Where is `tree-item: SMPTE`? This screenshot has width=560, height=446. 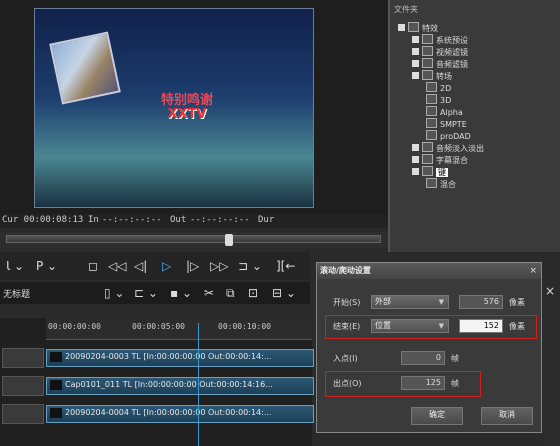 tree-item: SMPTE is located at coordinates (446, 123).